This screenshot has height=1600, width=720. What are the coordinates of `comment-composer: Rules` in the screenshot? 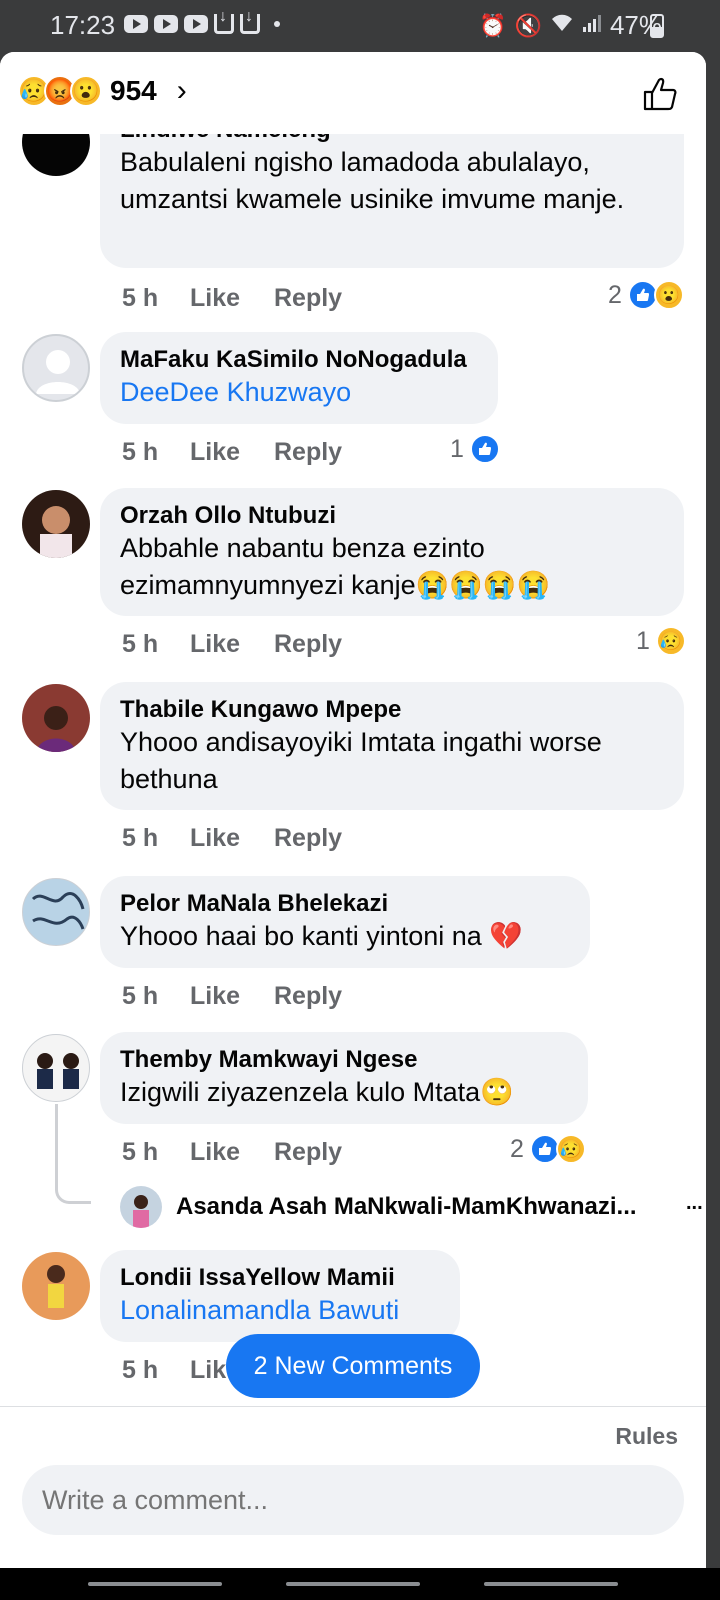 It's located at (353, 1487).